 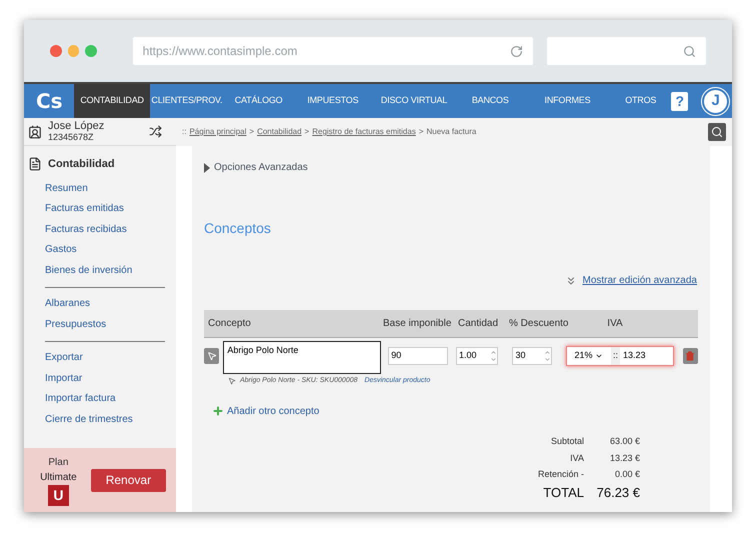 What do you see at coordinates (279, 132) in the screenshot?
I see `breadcrumb-link: Contabilidad` at bounding box center [279, 132].